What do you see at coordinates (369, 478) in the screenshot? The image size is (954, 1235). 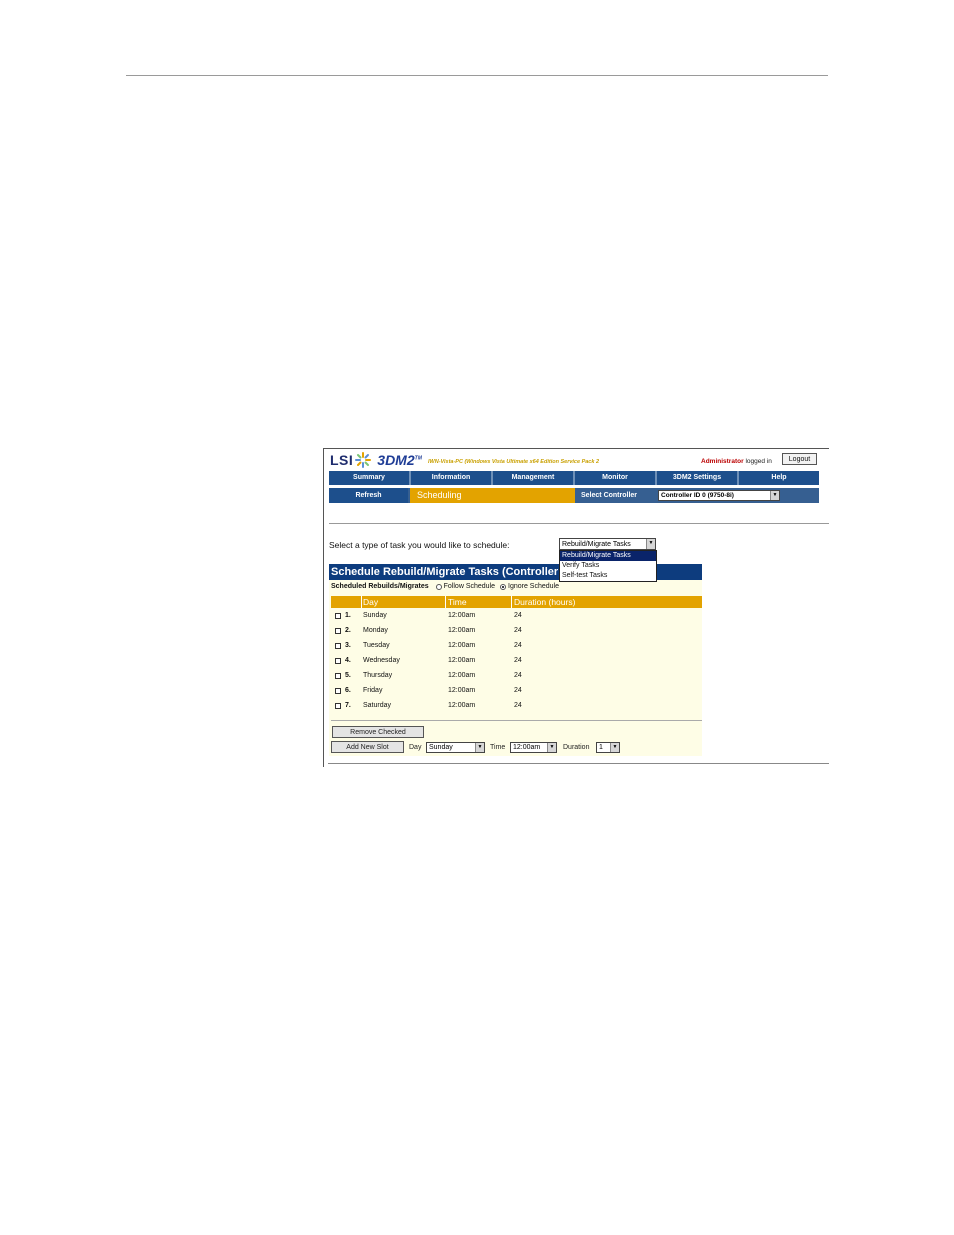 I see `nav-summary: Summary` at bounding box center [369, 478].